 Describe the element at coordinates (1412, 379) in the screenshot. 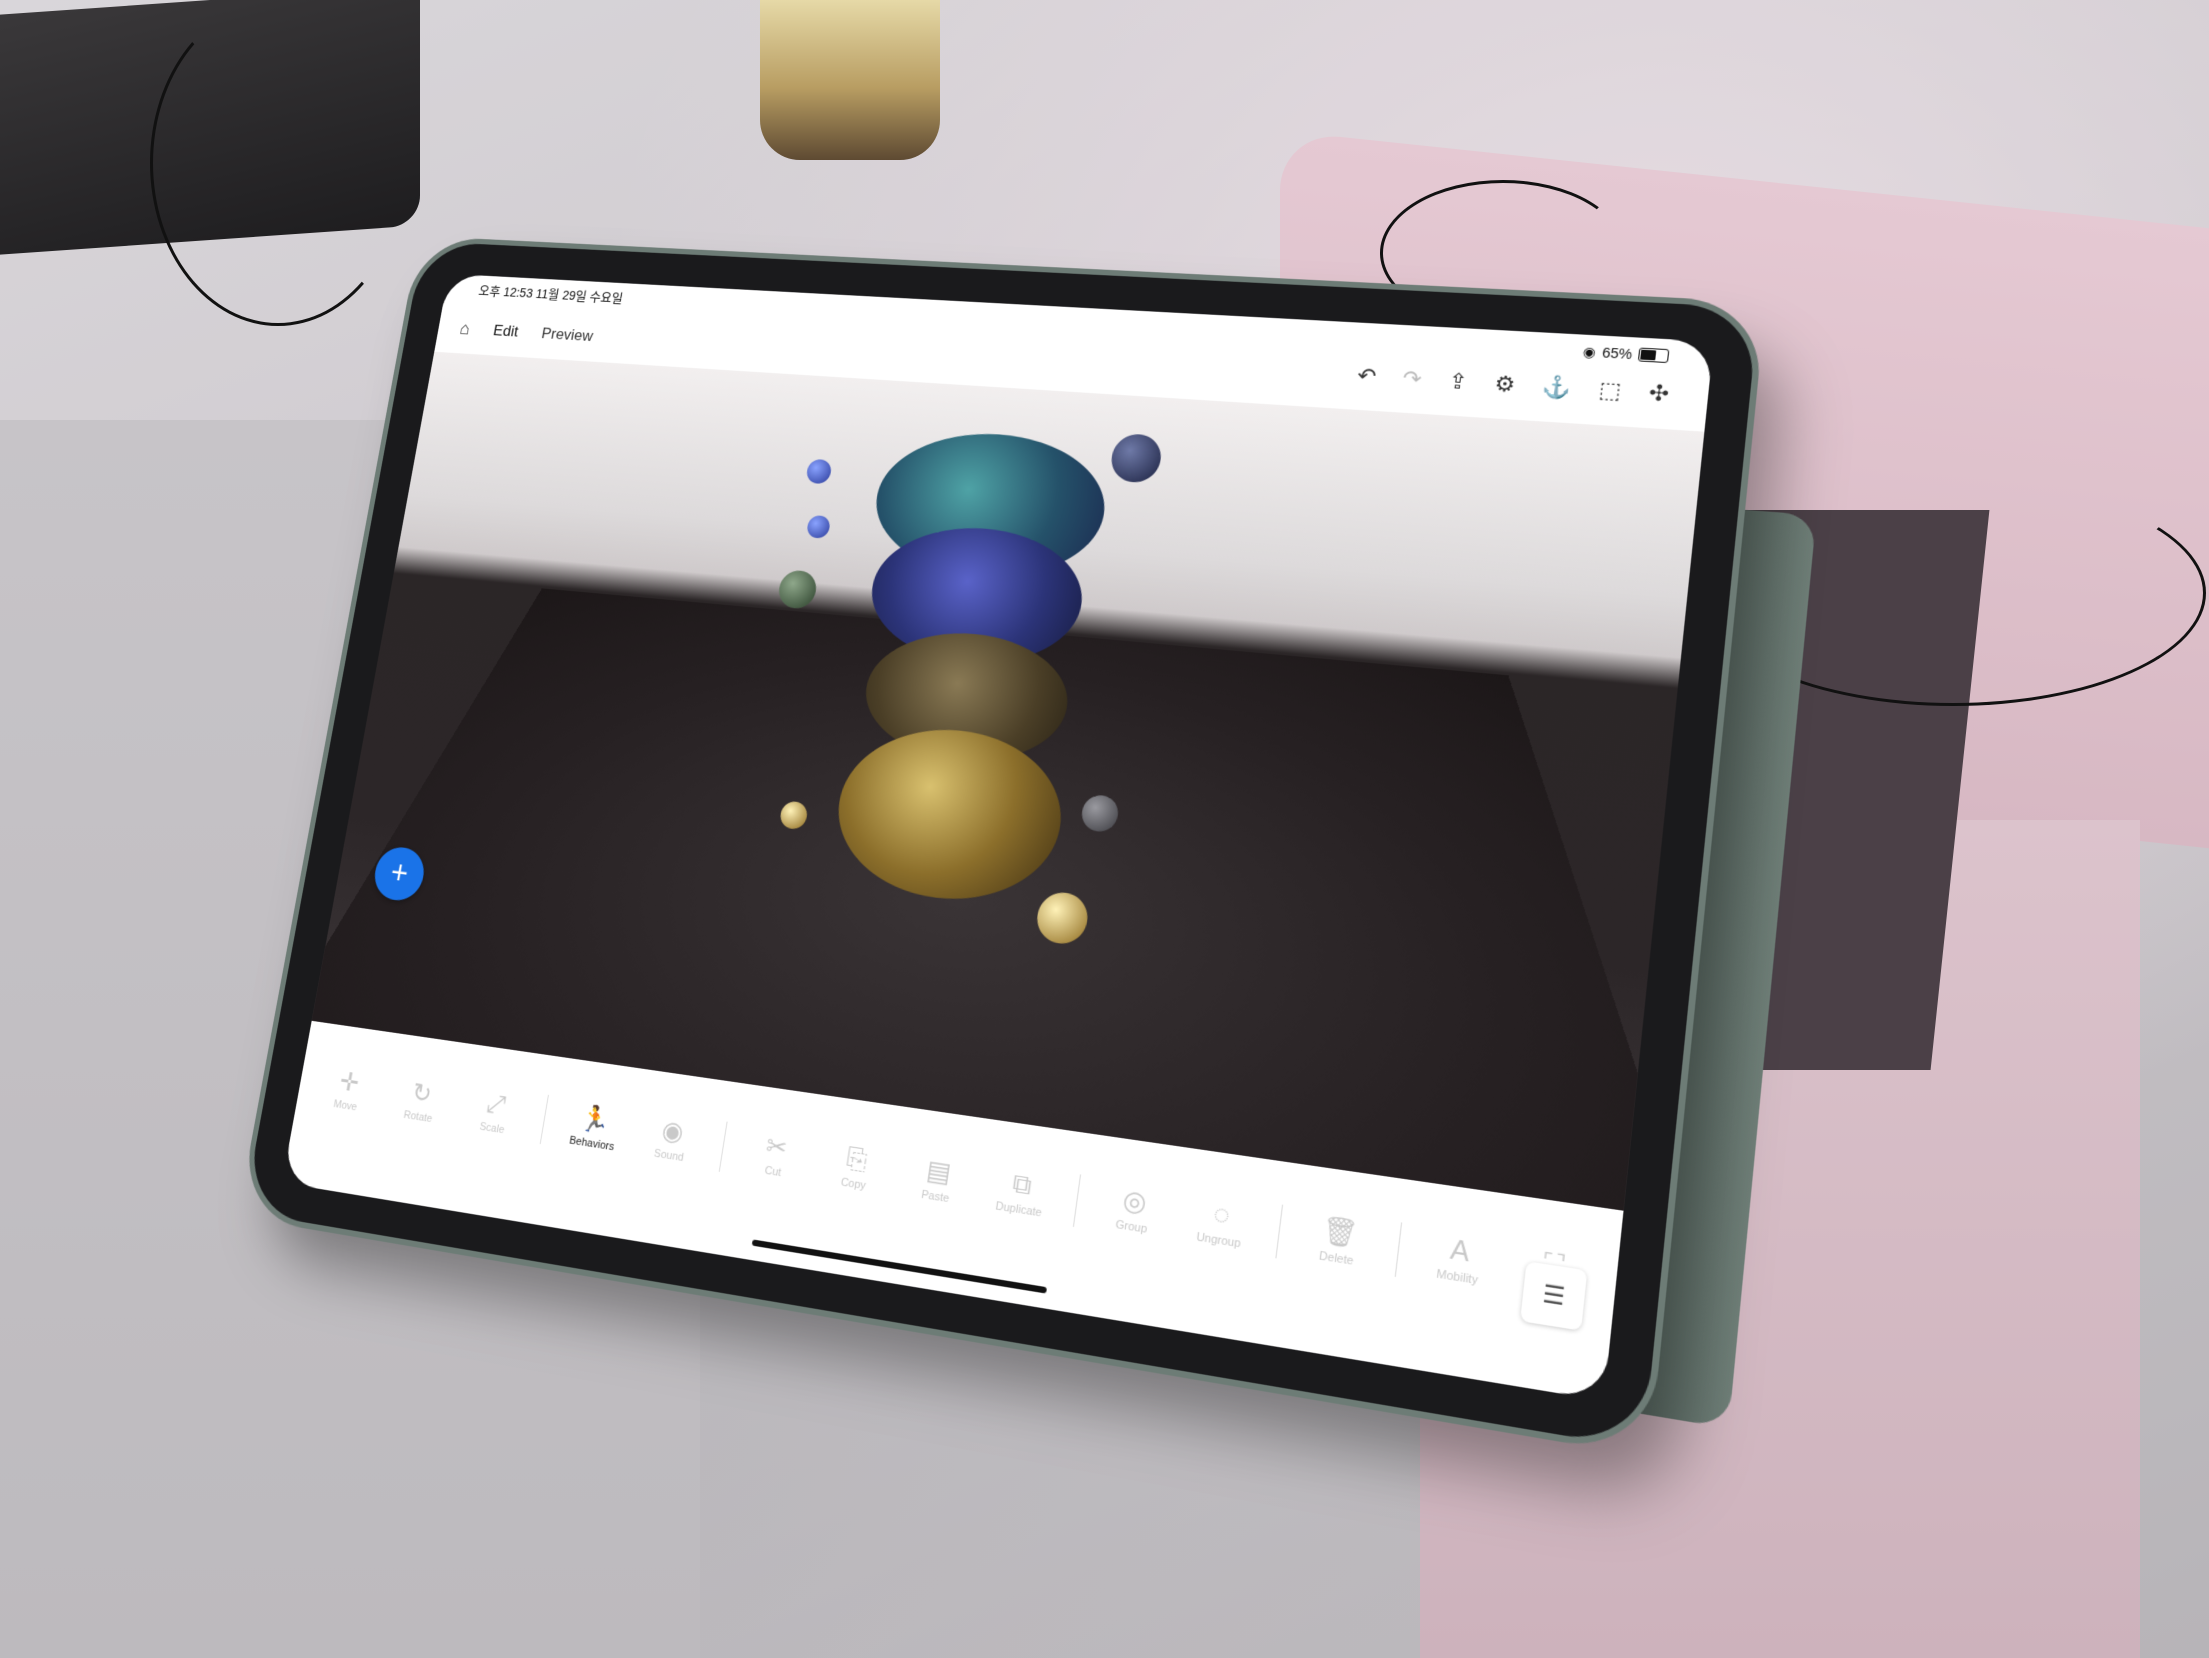

I see `redo-icon: ↷` at that location.